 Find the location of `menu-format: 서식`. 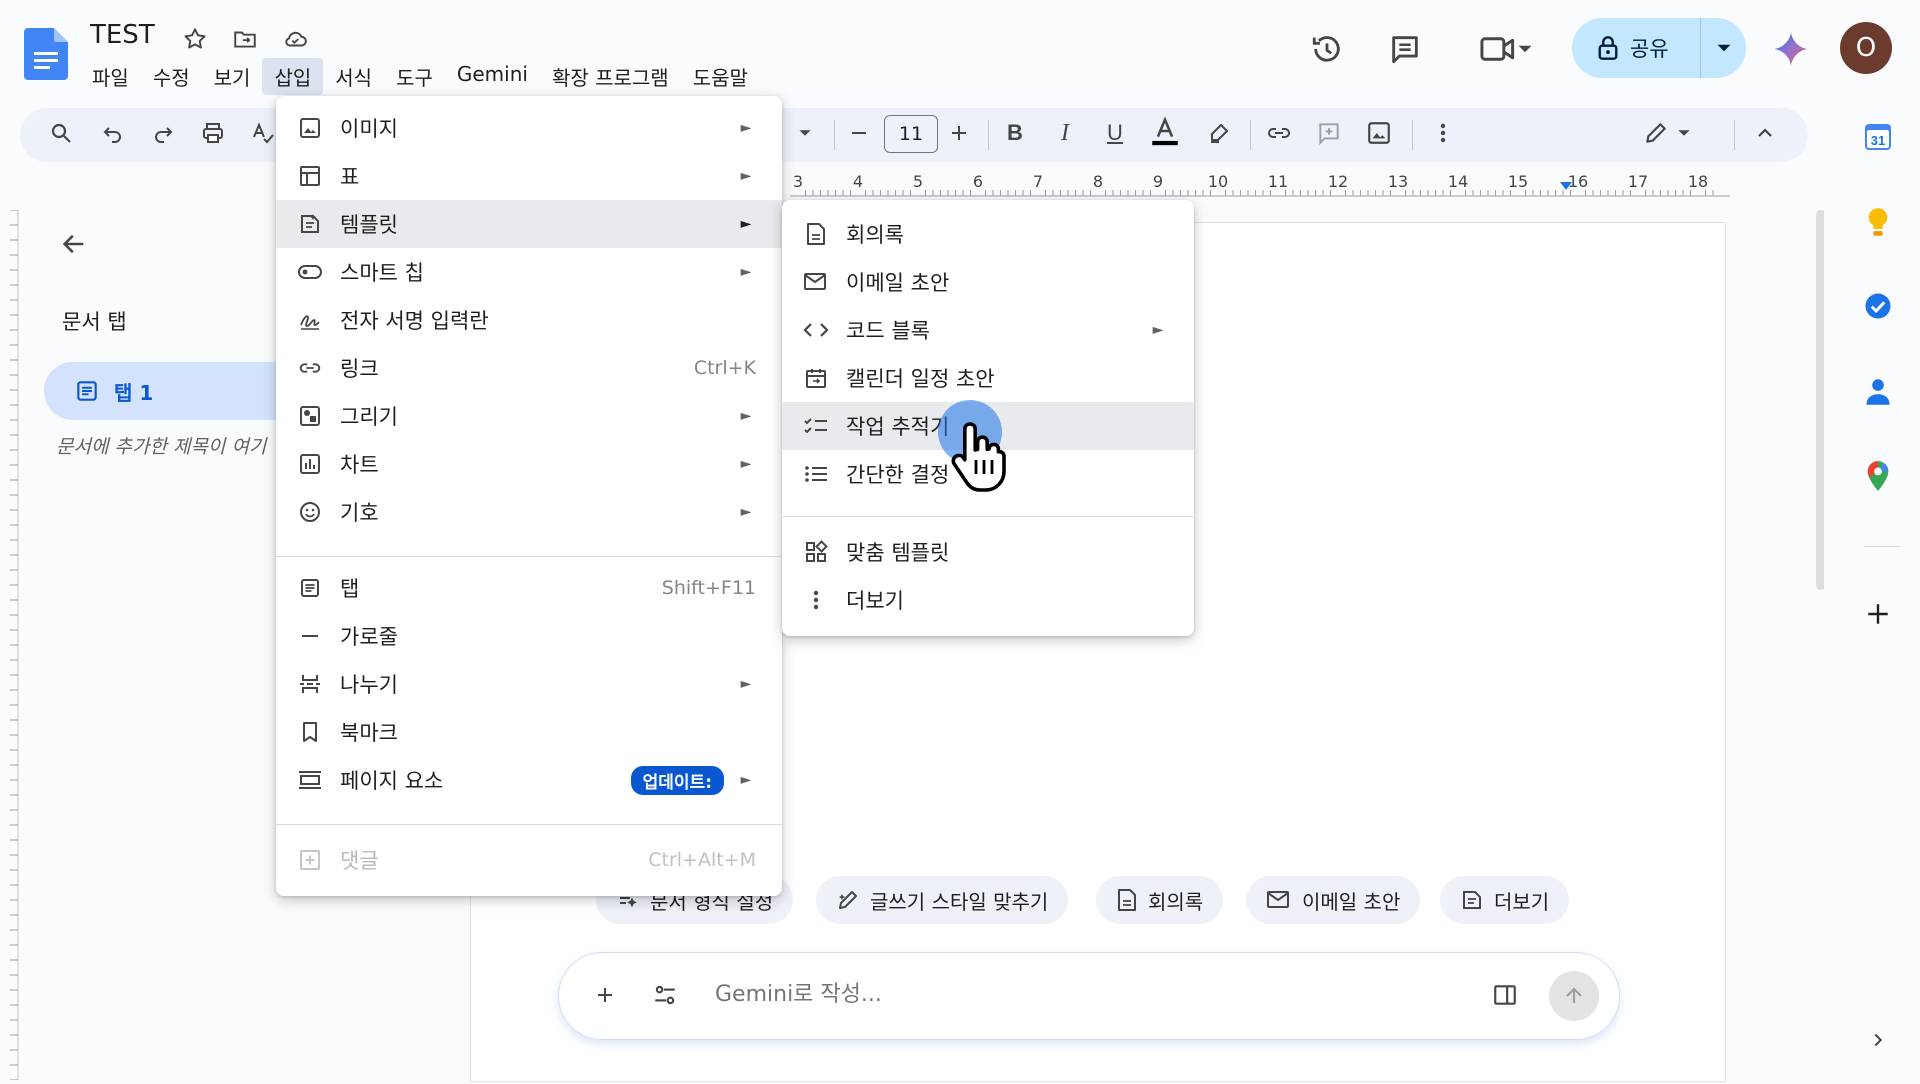

menu-format: 서식 is located at coordinates (353, 76).